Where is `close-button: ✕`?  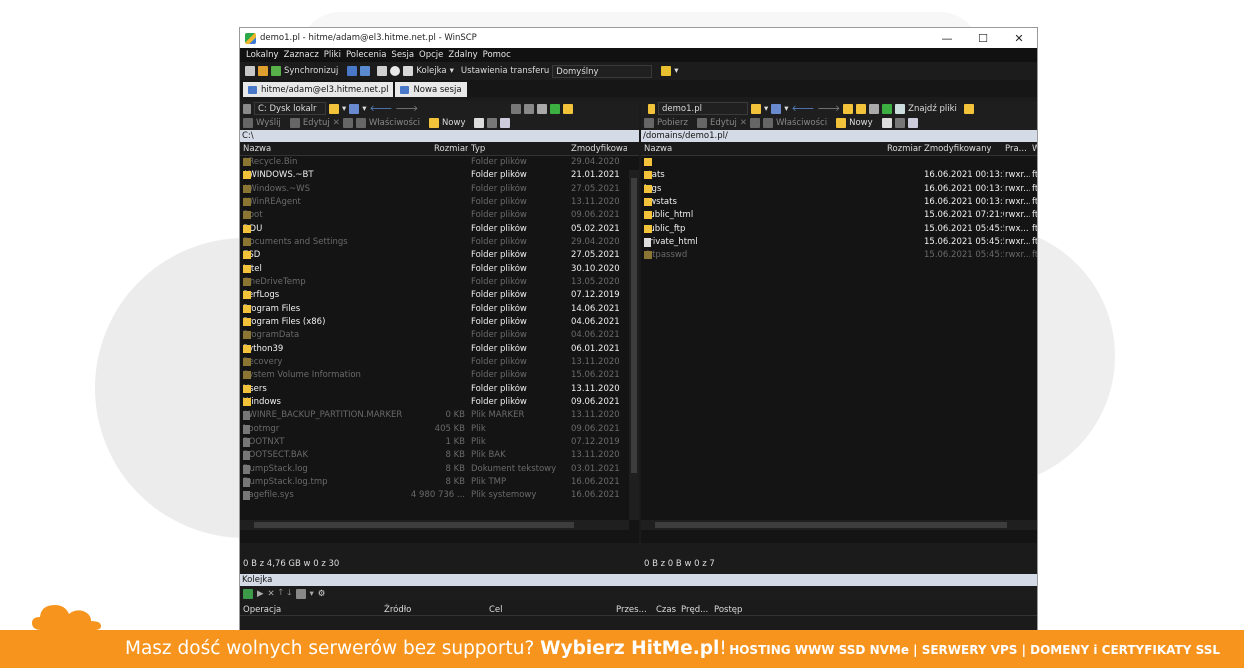
close-button: ✕ is located at coordinates (1019, 38).